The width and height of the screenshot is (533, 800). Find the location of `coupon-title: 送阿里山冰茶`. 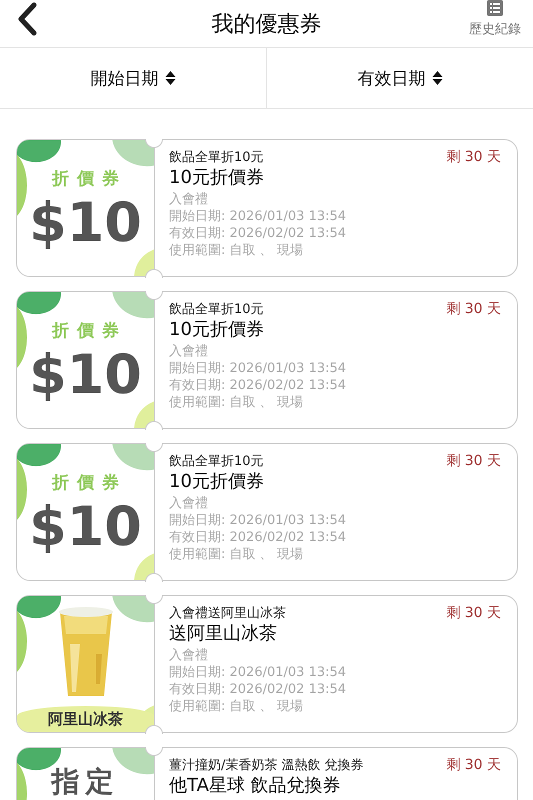

coupon-title: 送阿里山冰茶 is located at coordinates (223, 634).